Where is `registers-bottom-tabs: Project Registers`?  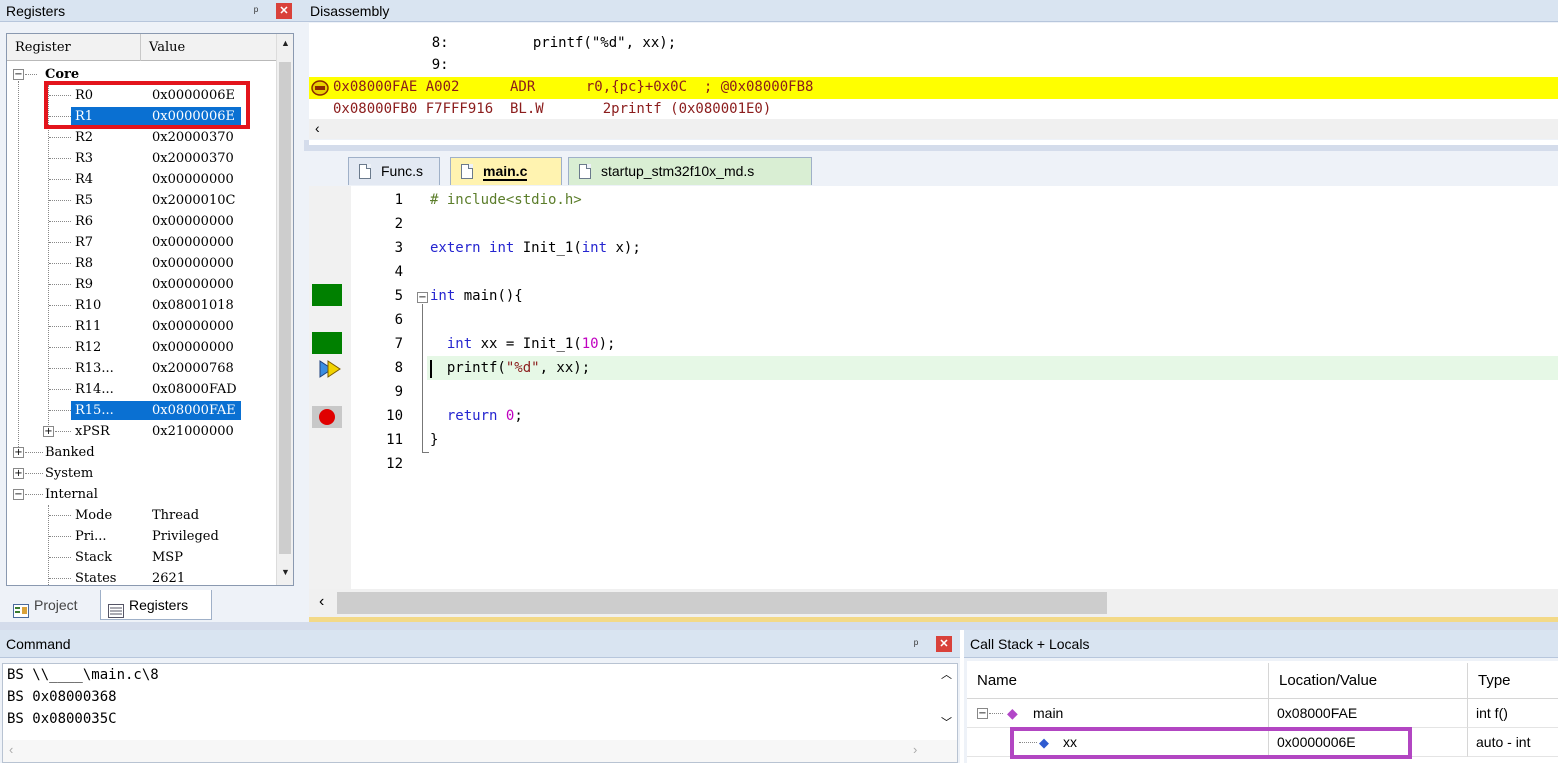
registers-bottom-tabs: Project Registers is located at coordinates (152, 605).